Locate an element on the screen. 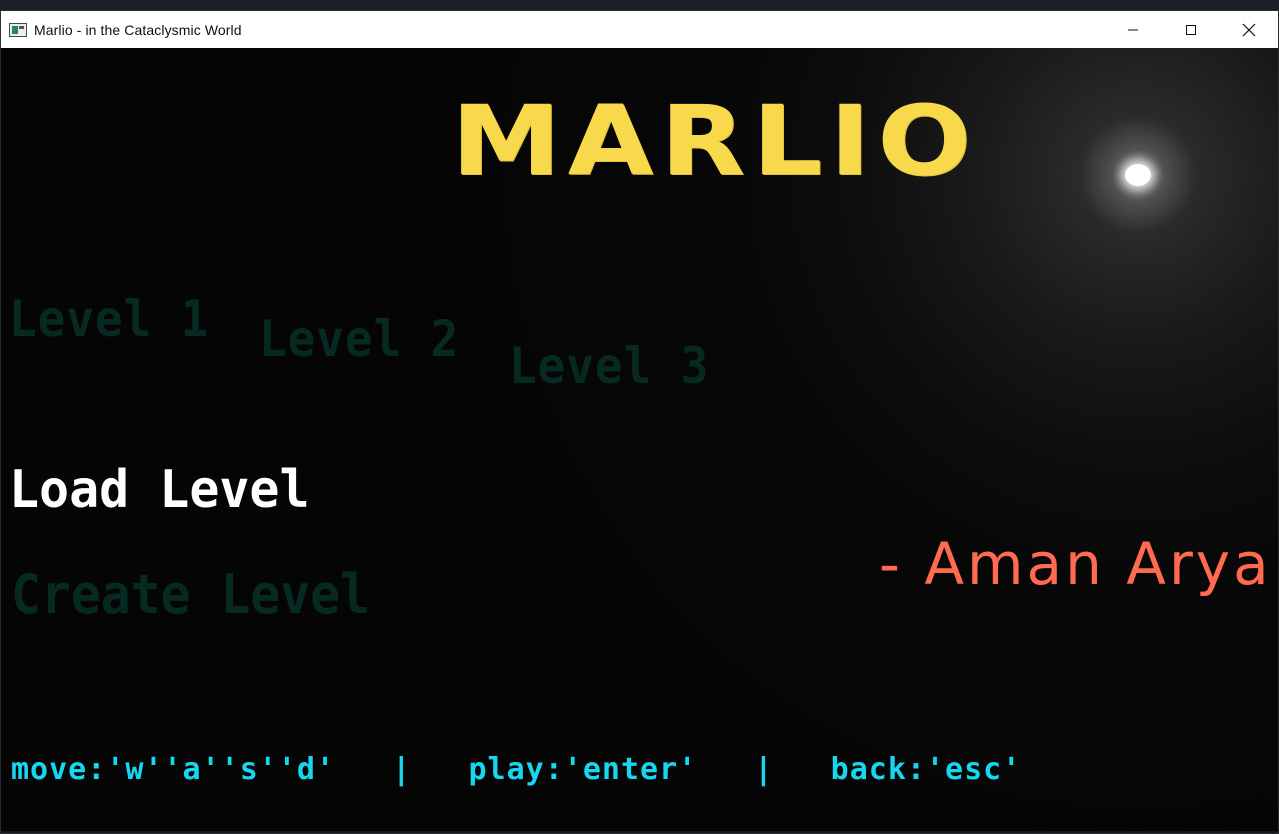 This screenshot has height=834, width=1279. desktop-strip is located at coordinates (639, 5).